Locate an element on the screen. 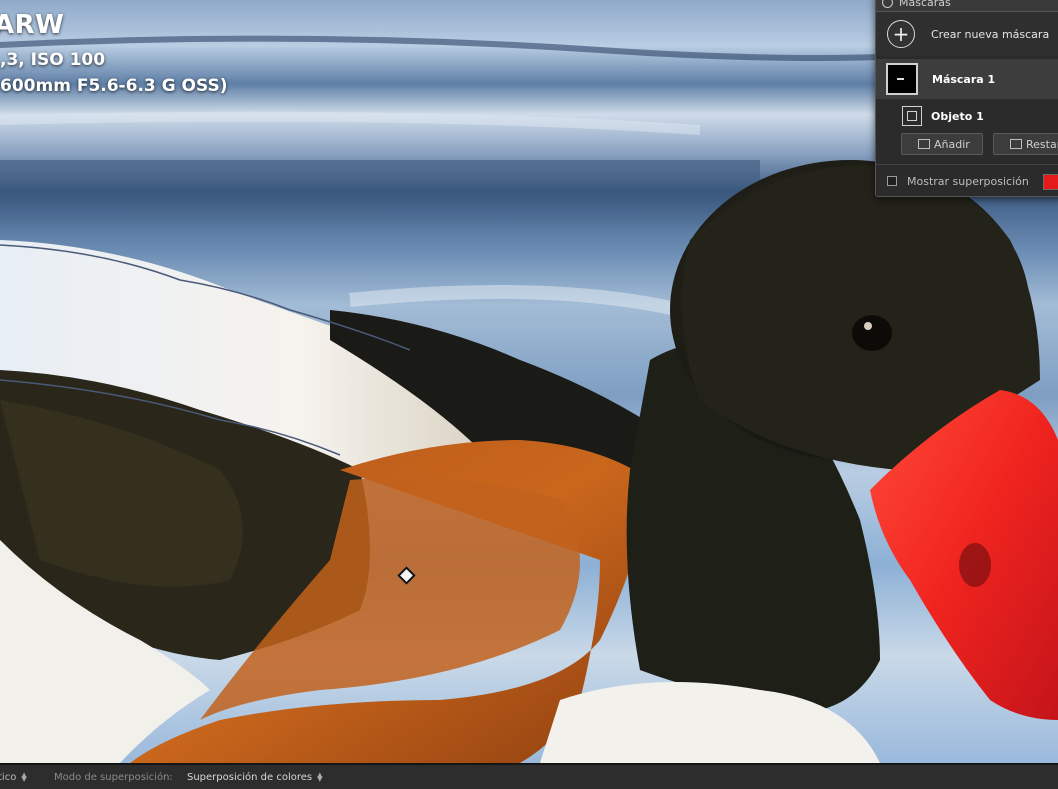 Image resolution: width=1058 pixels, height=789 pixels. mask-name-label: Máscara 1 is located at coordinates (964, 79).